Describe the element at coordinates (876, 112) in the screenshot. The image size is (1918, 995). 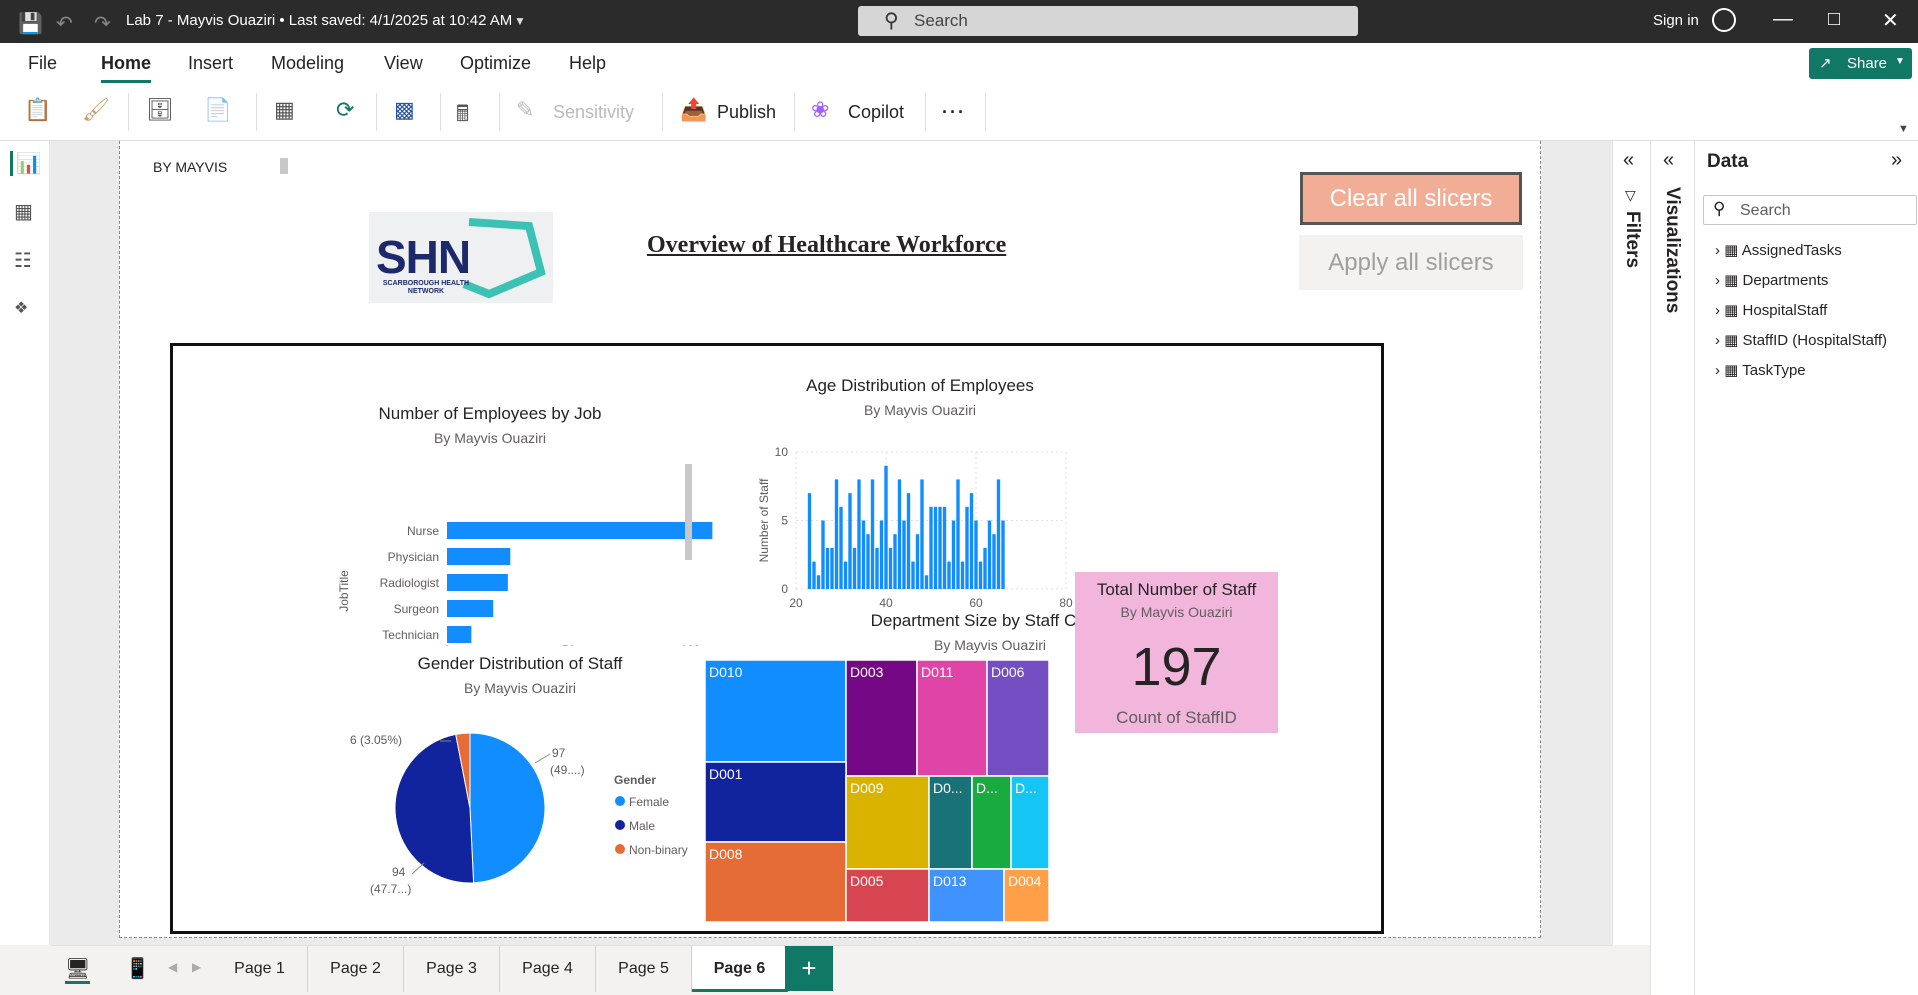
I see `copilot-button: Copilot` at that location.